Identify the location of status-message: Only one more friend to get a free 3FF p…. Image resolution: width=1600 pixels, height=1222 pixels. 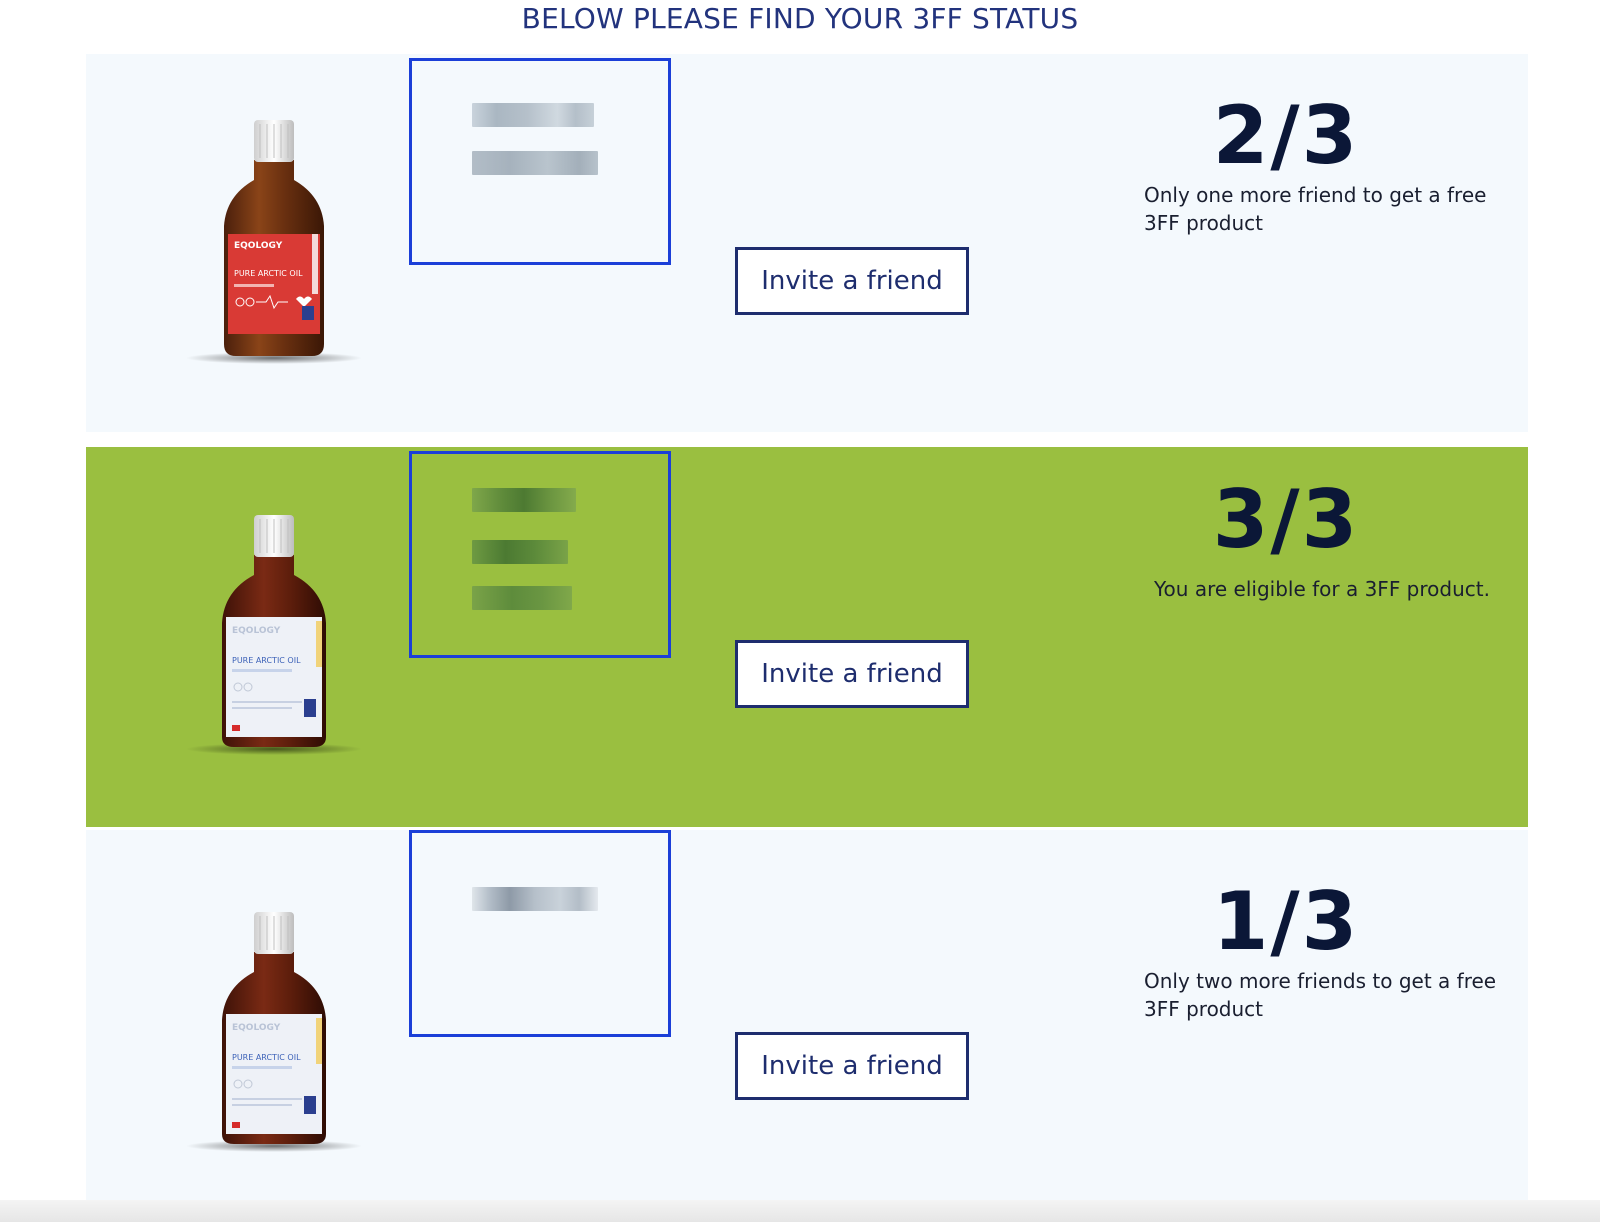
(1315, 209).